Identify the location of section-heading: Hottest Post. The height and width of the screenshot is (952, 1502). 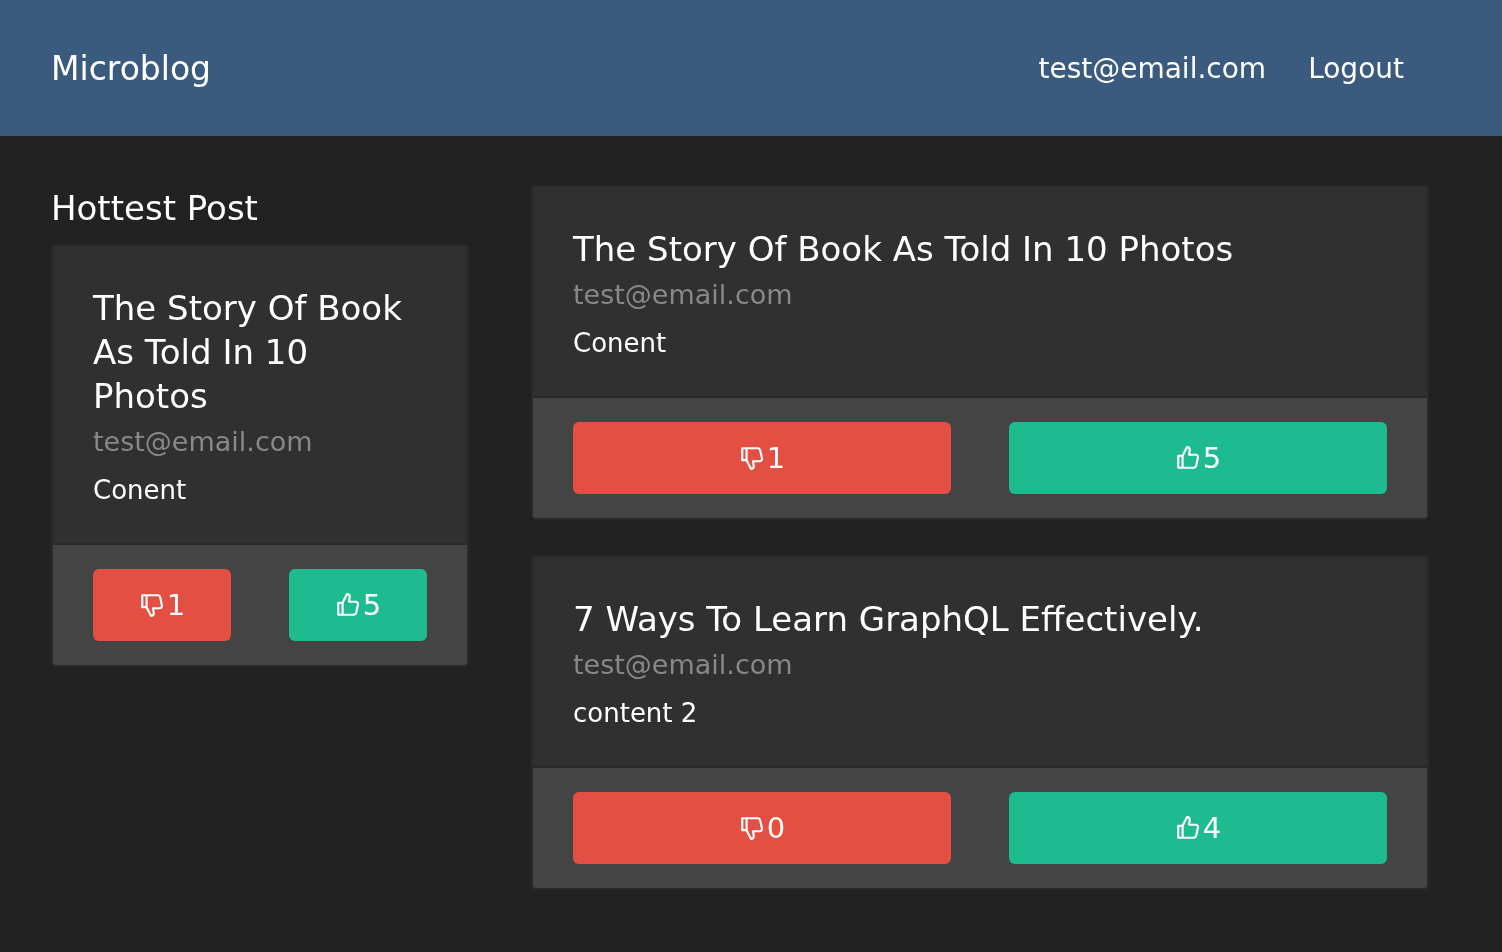
(155, 208).